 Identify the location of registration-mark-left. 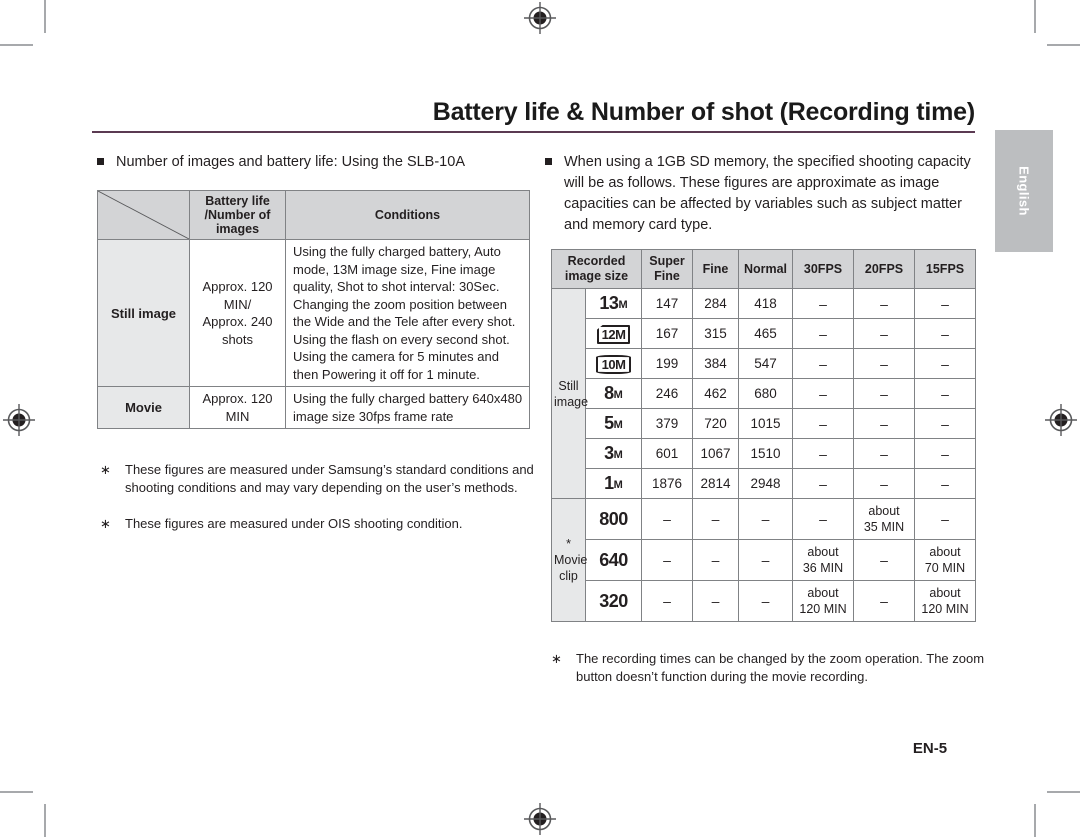
(19, 420).